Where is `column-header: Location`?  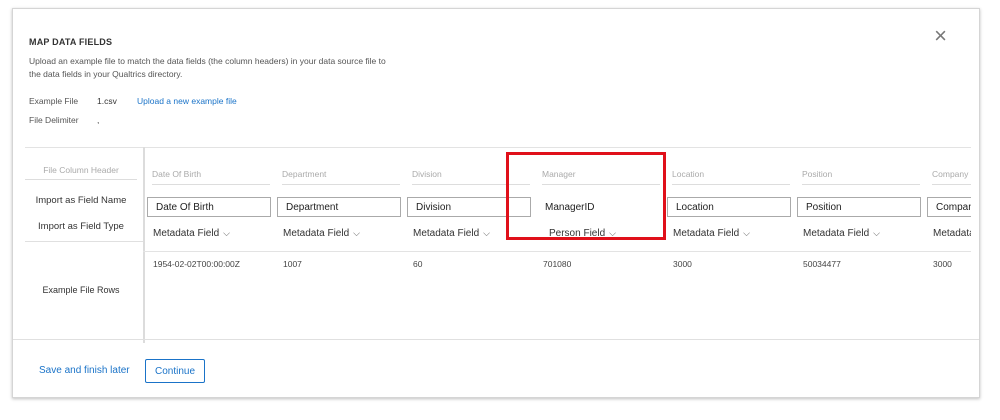 column-header: Location is located at coordinates (731, 177).